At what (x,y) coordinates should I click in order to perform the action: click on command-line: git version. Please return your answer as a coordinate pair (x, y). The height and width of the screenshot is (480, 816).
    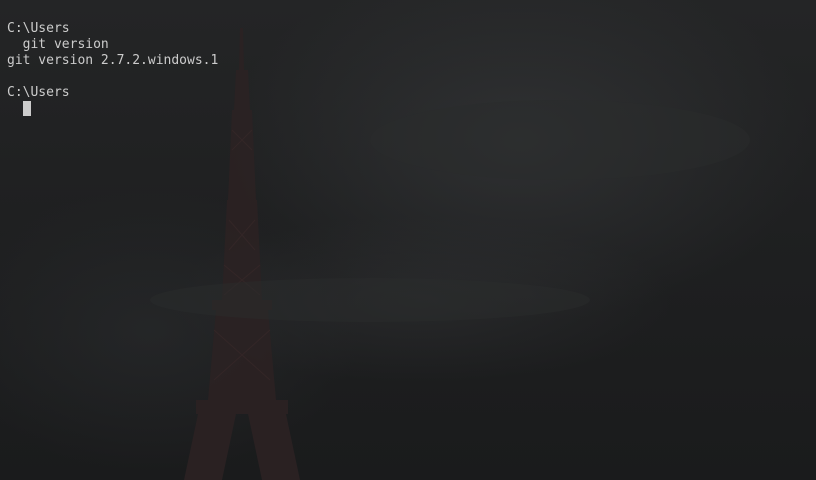
    Looking at the image, I should click on (58, 44).